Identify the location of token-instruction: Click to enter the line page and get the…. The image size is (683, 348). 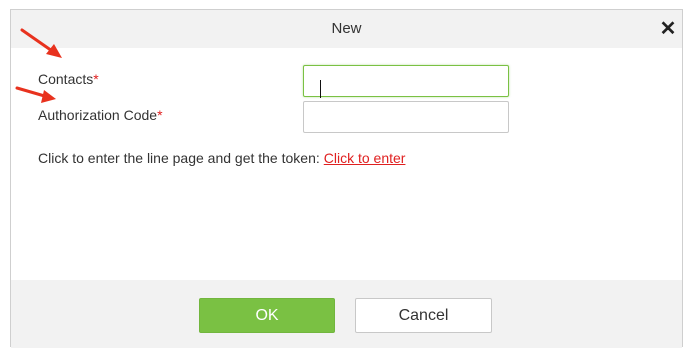
(221, 158).